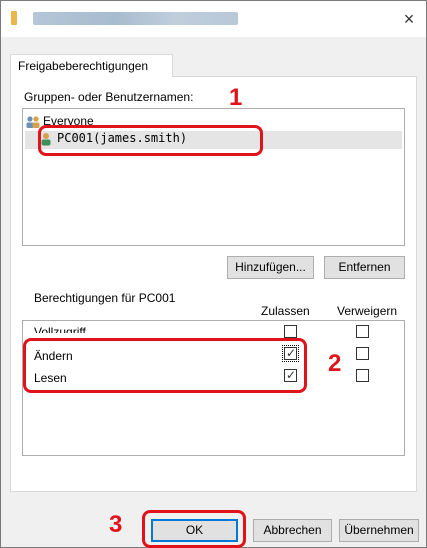 Image resolution: width=427 pixels, height=548 pixels. Describe the element at coordinates (362, 375) in the screenshot. I see `read-deny-checkbox` at that location.